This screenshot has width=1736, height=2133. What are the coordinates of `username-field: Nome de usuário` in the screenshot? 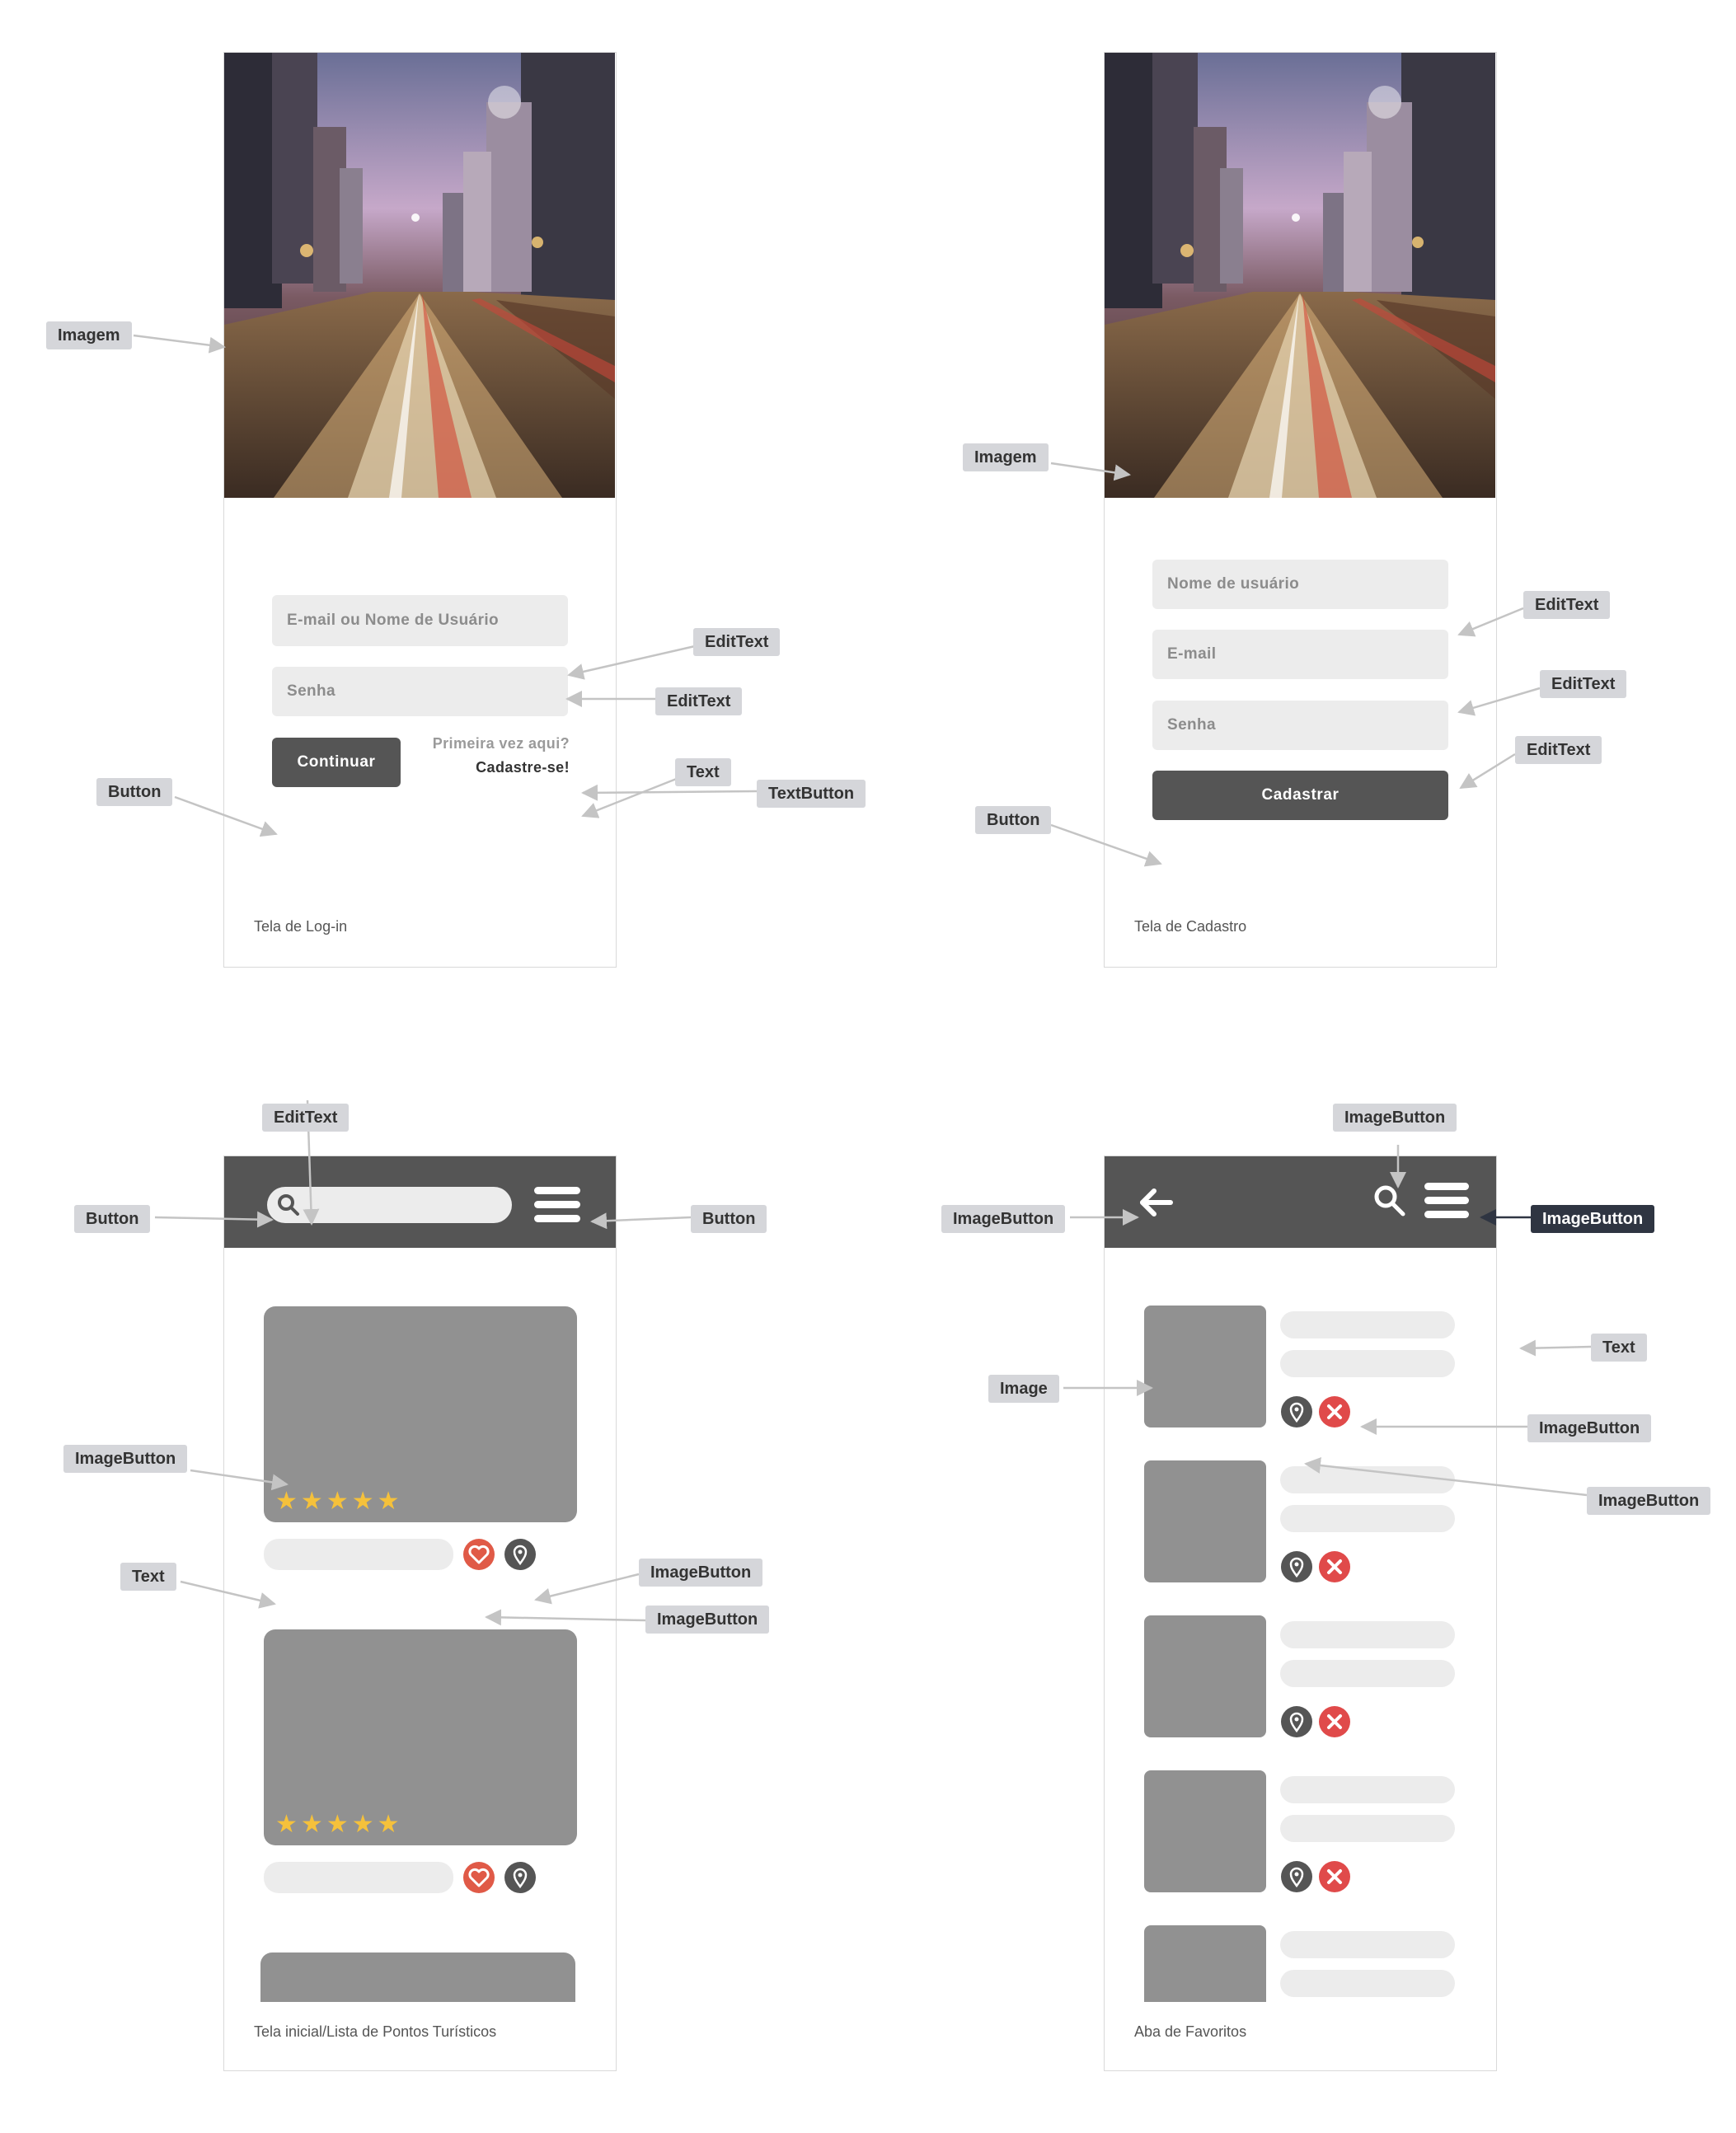 It's located at (1300, 584).